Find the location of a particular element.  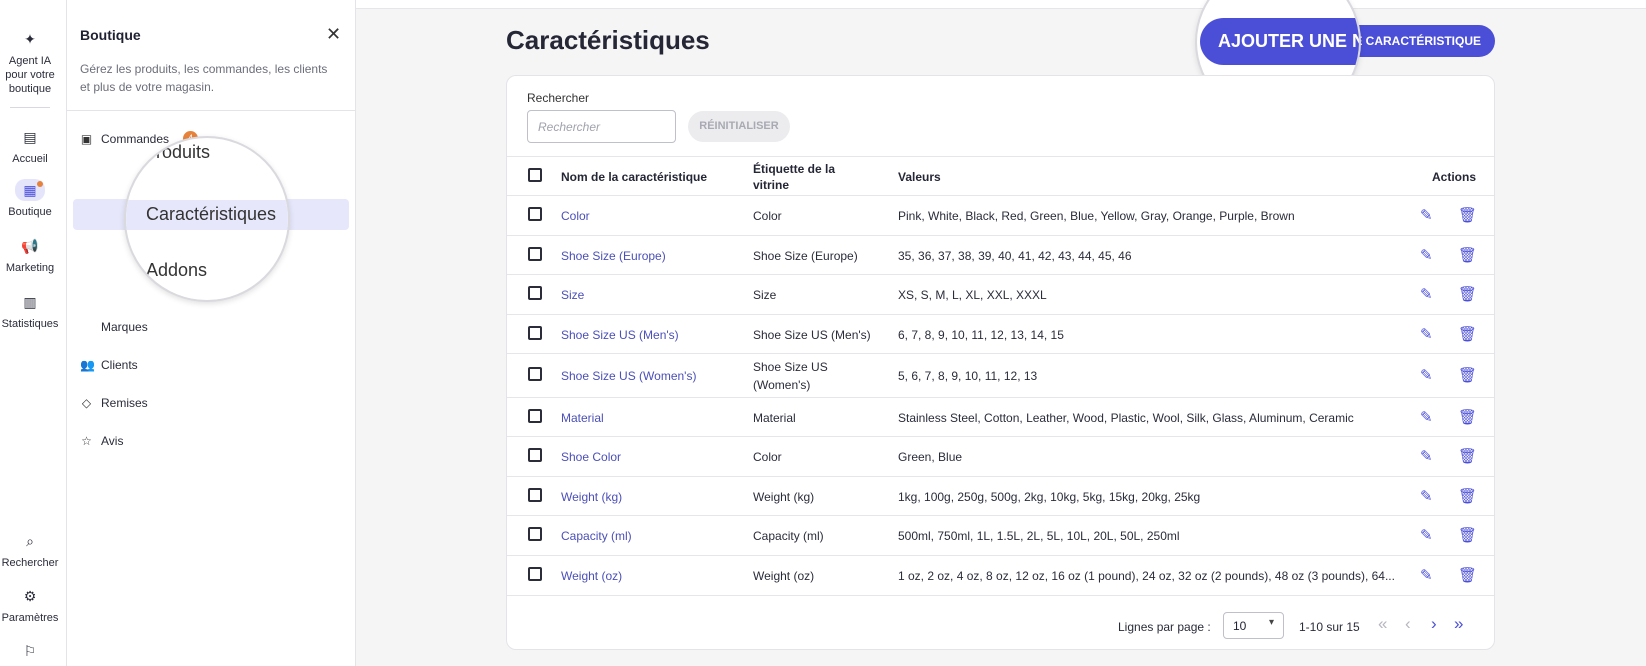

select-all-checkbox is located at coordinates (535, 175).